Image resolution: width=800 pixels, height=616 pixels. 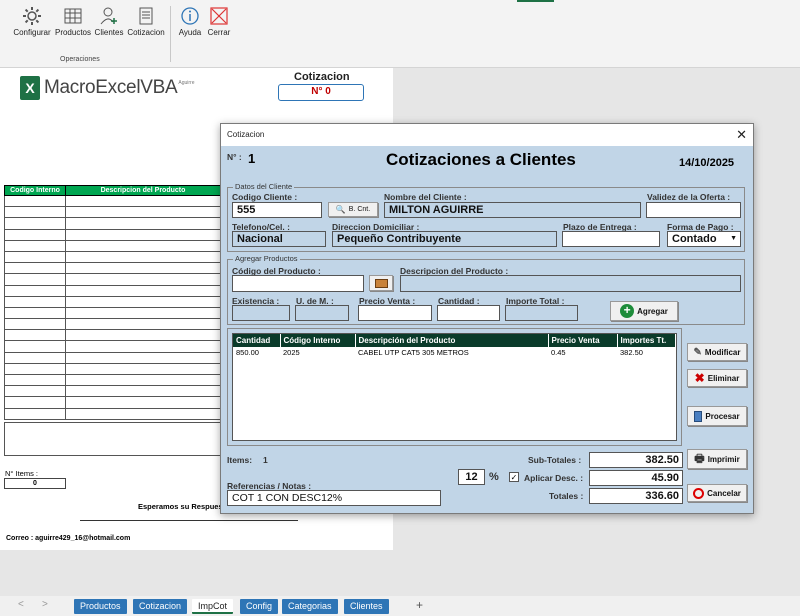 What do you see at coordinates (73, 32) in the screenshot?
I see `productos-label: Productos` at bounding box center [73, 32].